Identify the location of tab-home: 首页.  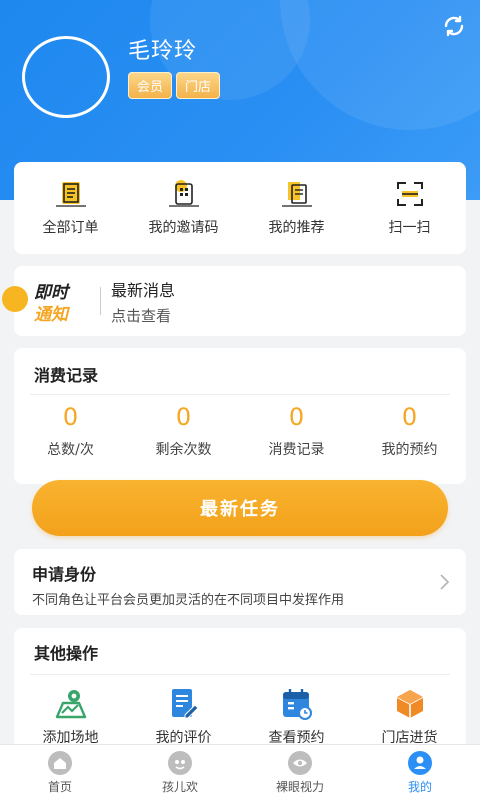
(60, 772).